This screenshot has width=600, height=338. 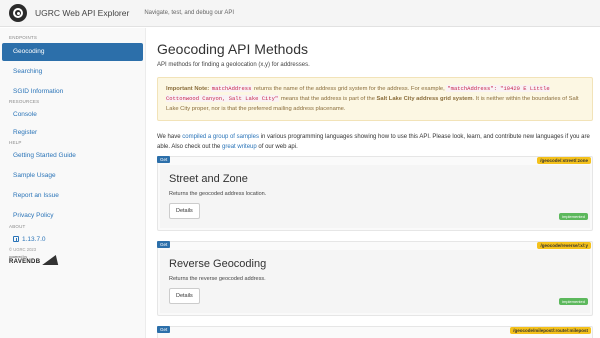 What do you see at coordinates (23, 249) in the screenshot?
I see `copyright: © UGRC 2023` at bounding box center [23, 249].